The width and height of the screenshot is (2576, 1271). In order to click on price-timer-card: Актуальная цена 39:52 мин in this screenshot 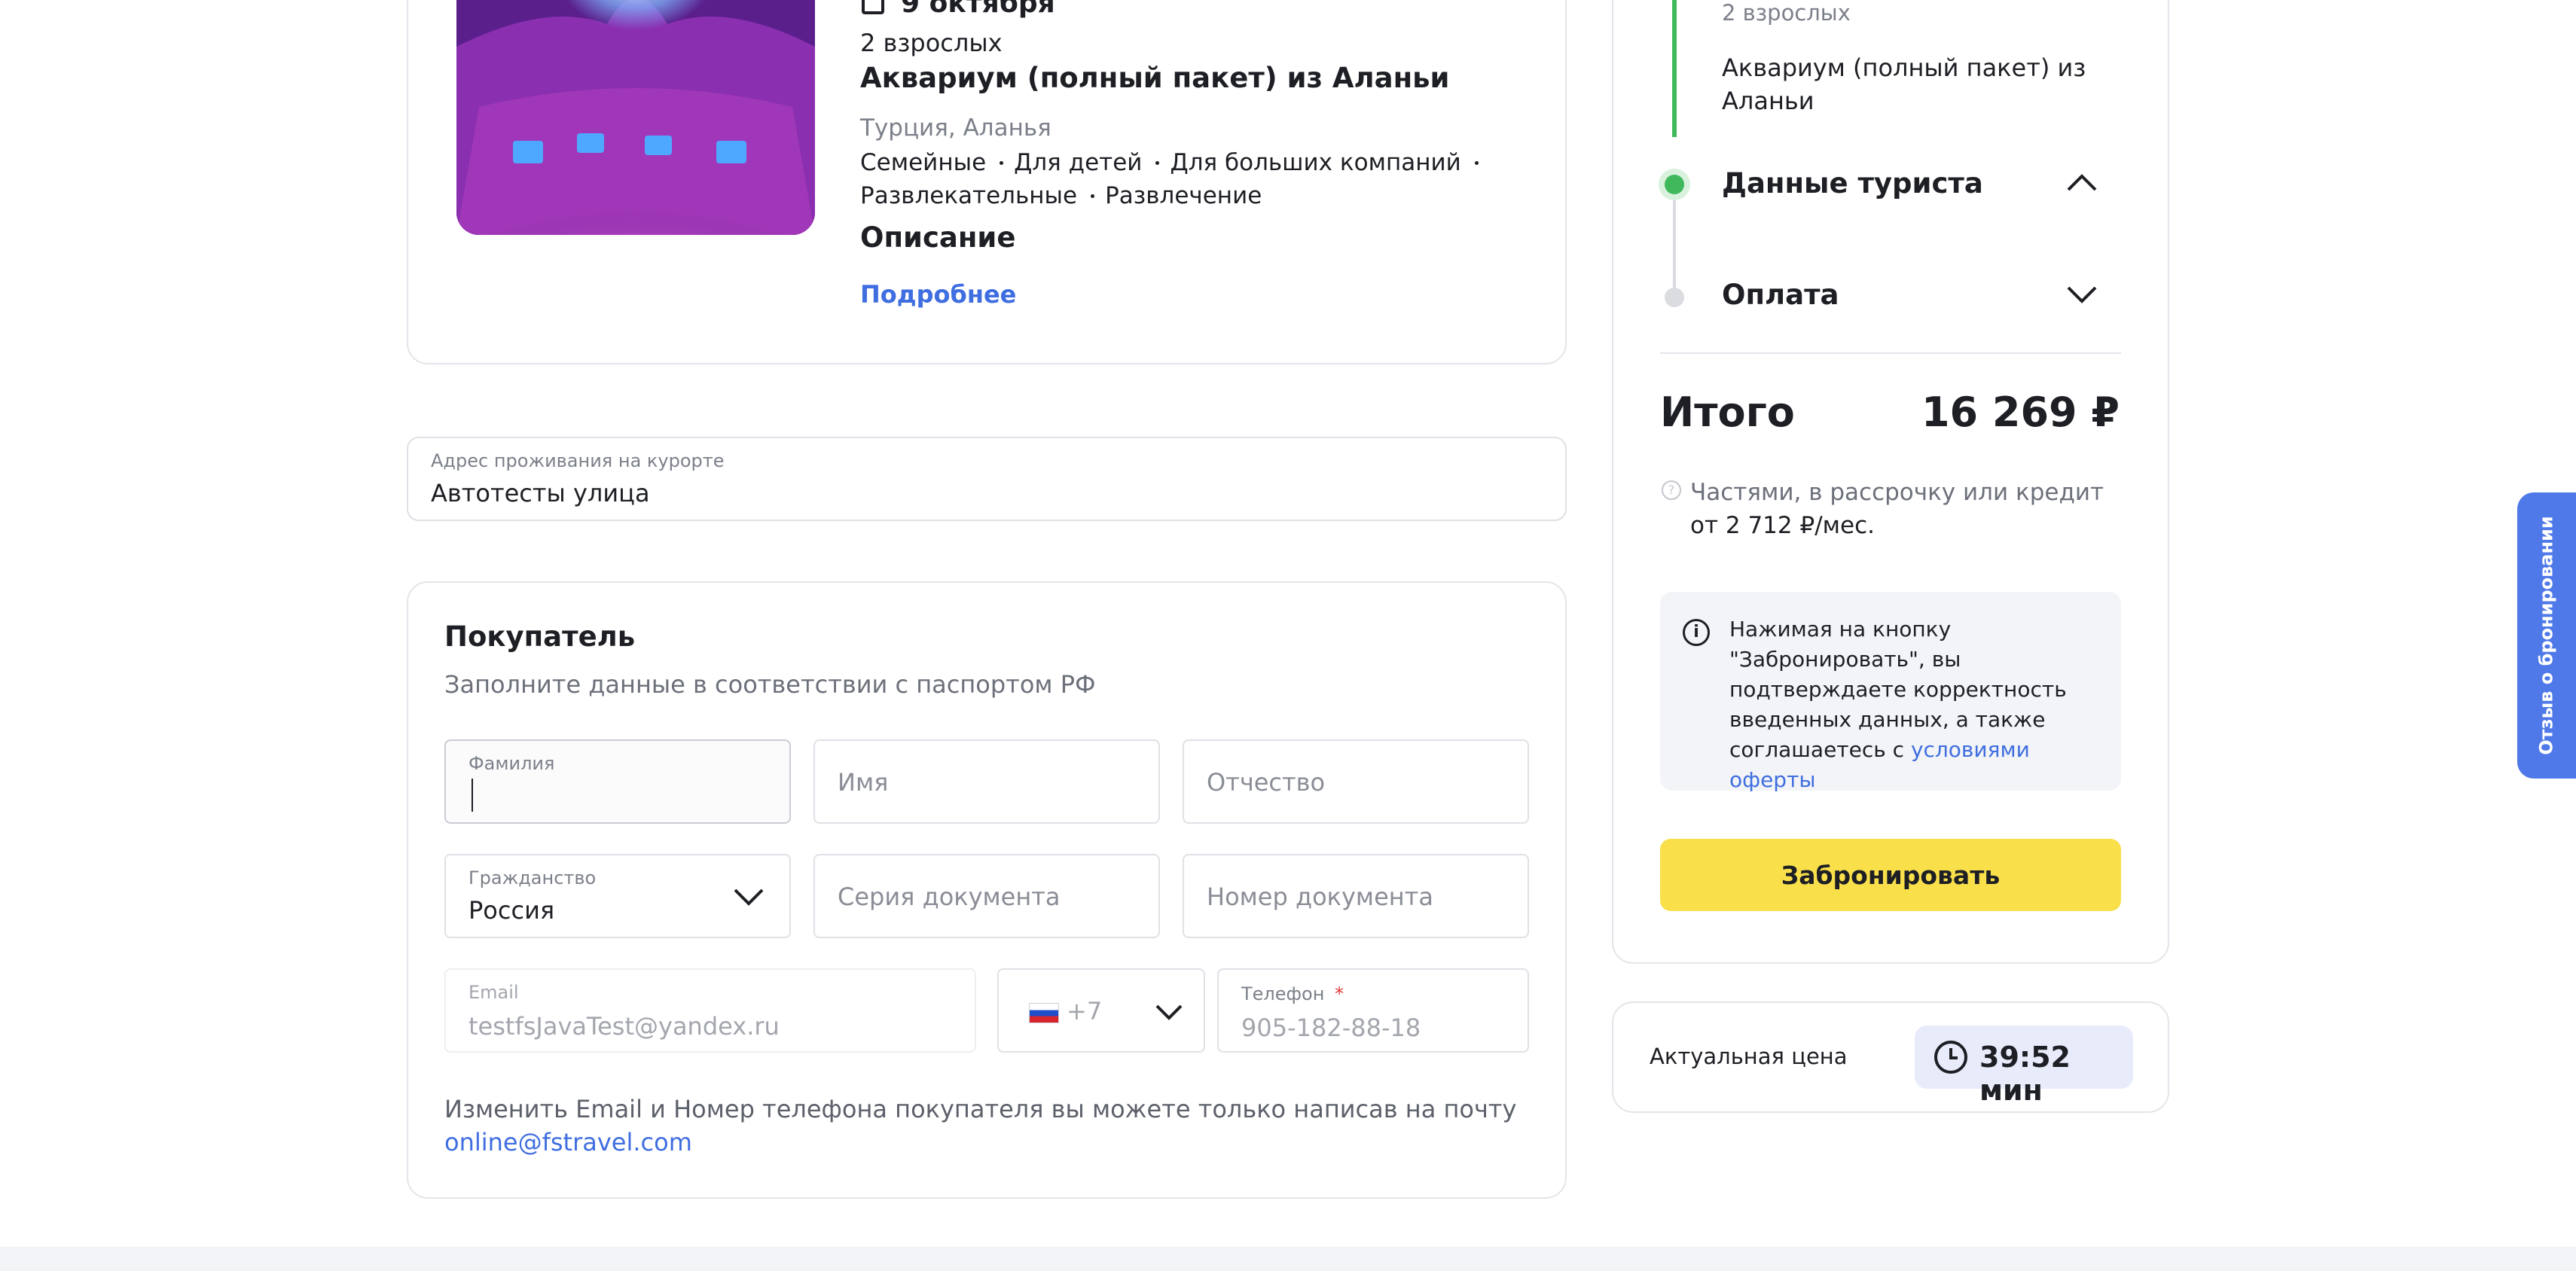, I will do `click(1891, 1057)`.